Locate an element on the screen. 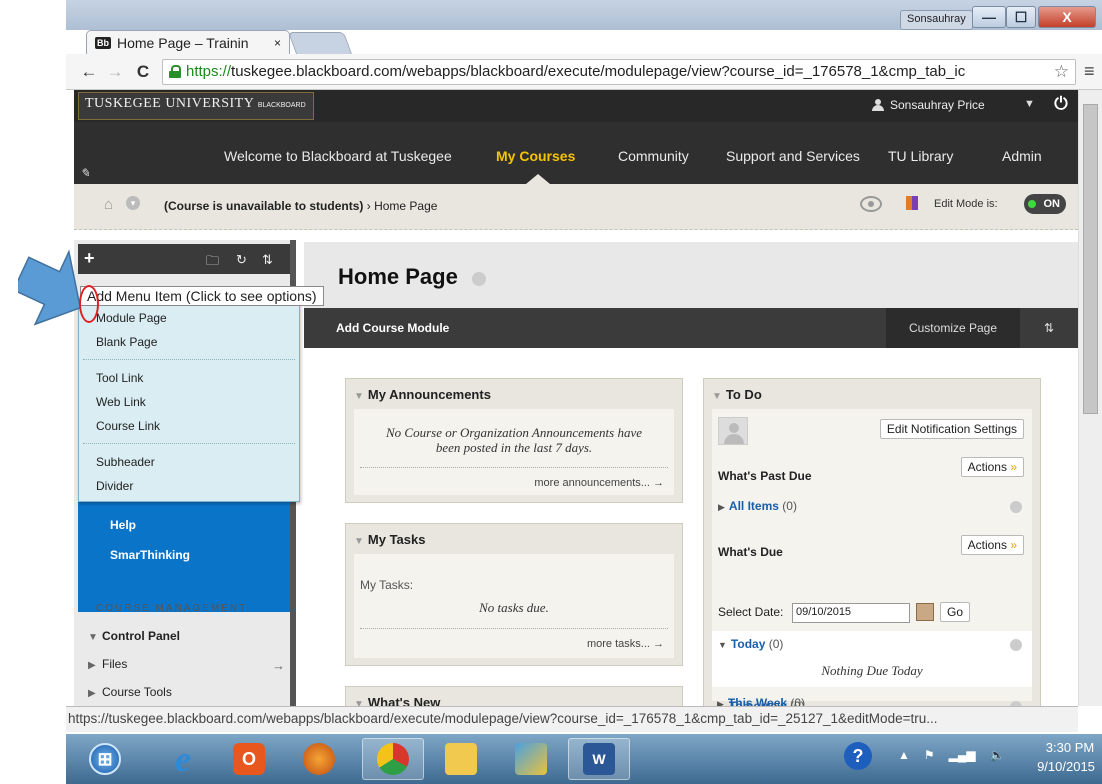 The height and width of the screenshot is (784, 1102). user-menu-caret-icon: ▼ is located at coordinates (1029, 104).